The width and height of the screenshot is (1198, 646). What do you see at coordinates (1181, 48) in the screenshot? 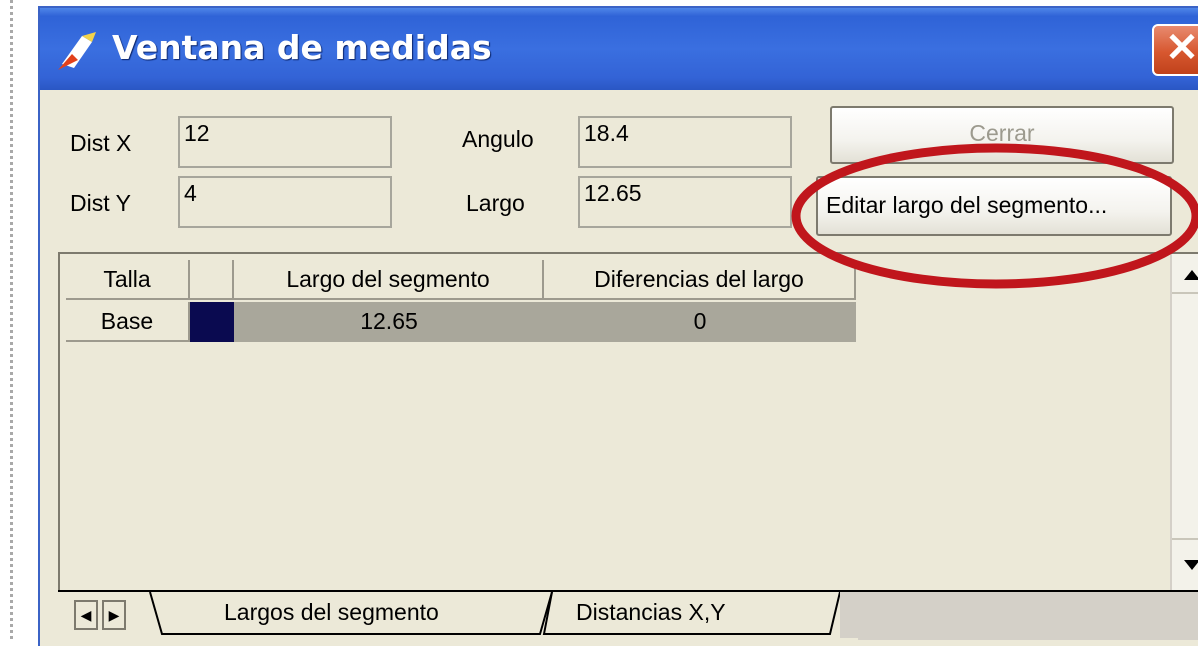
I see `close-icon: ✕` at bounding box center [1181, 48].